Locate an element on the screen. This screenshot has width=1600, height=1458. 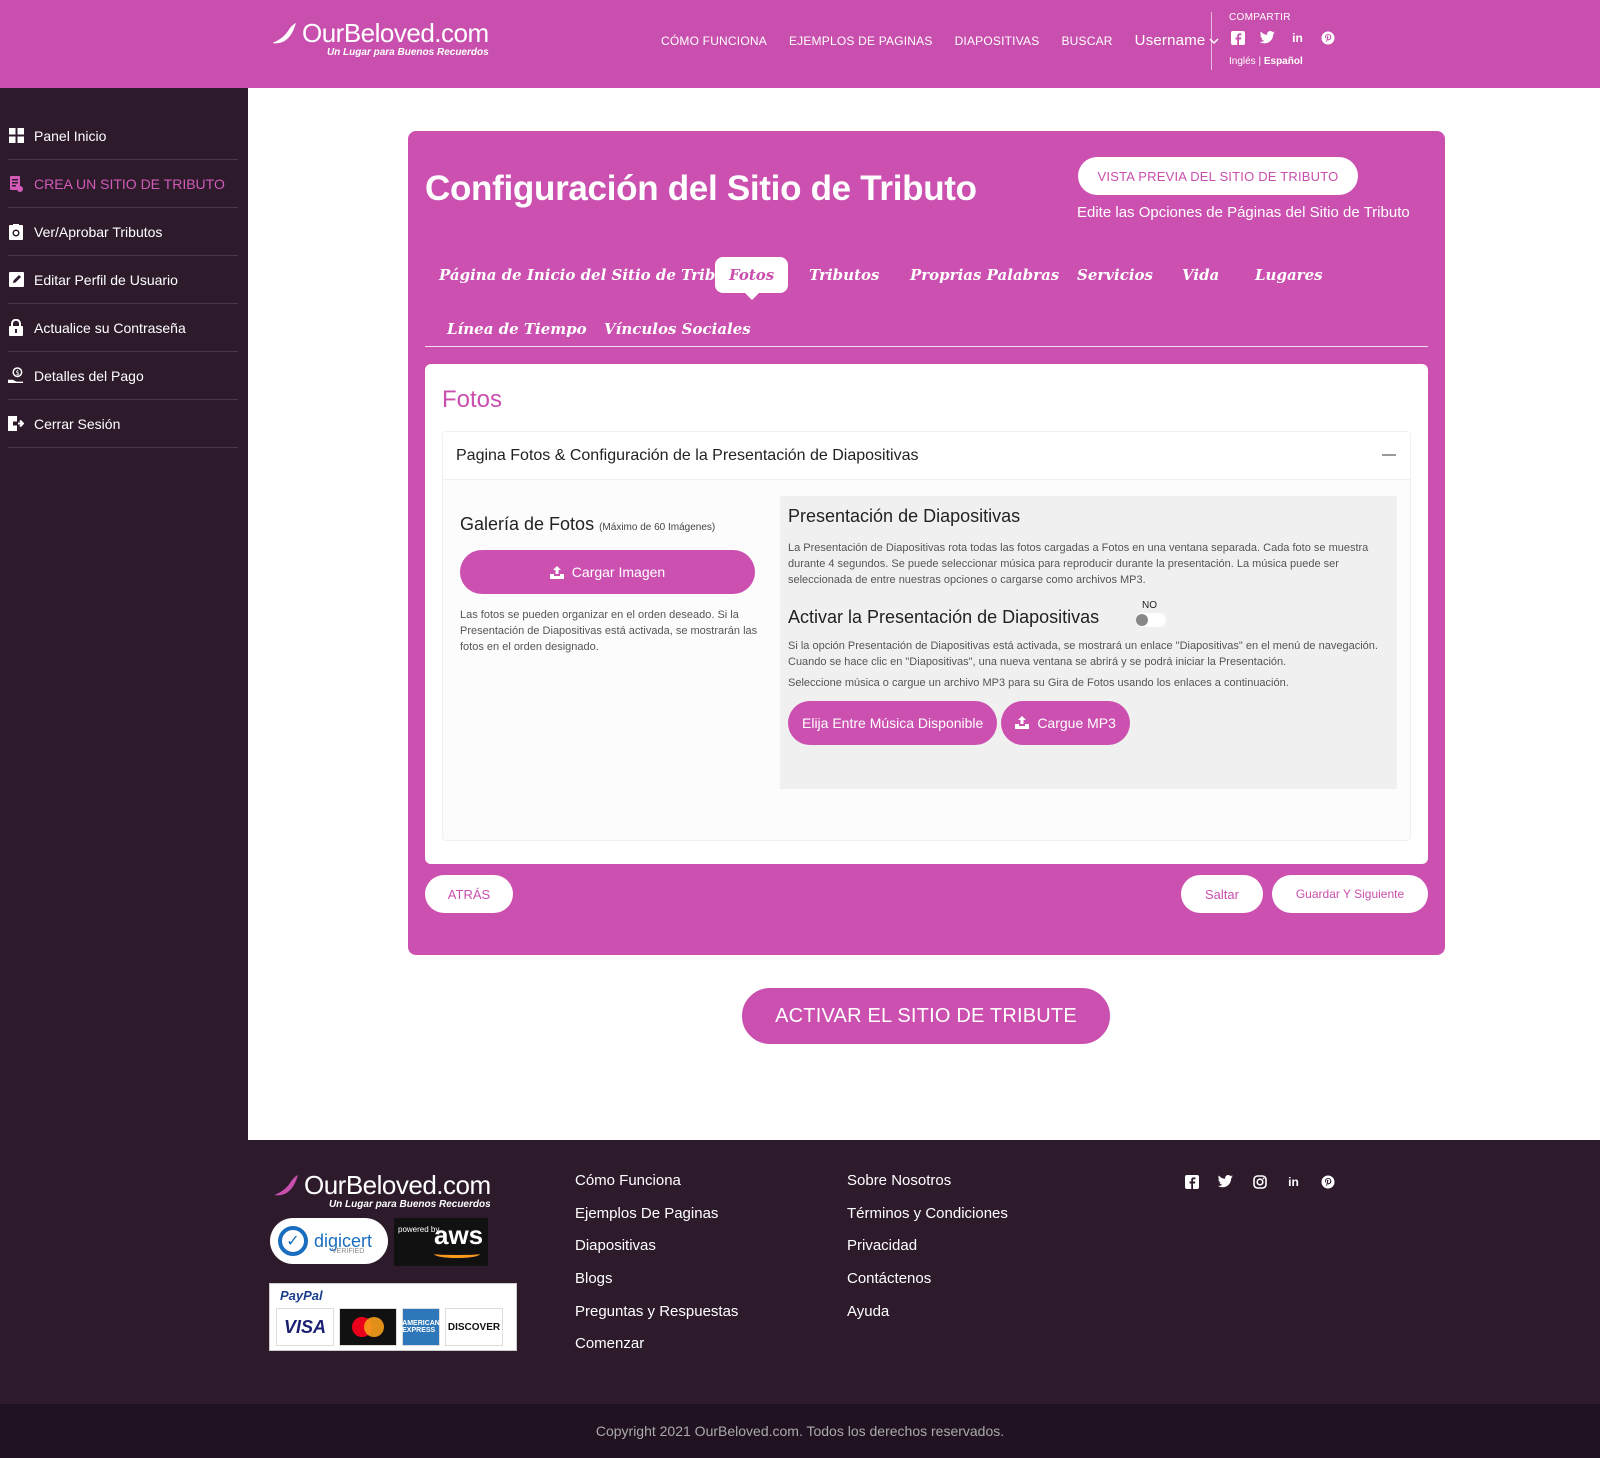
sidebar-item-panel-inicio: Panel Inicio is located at coordinates (123, 136).